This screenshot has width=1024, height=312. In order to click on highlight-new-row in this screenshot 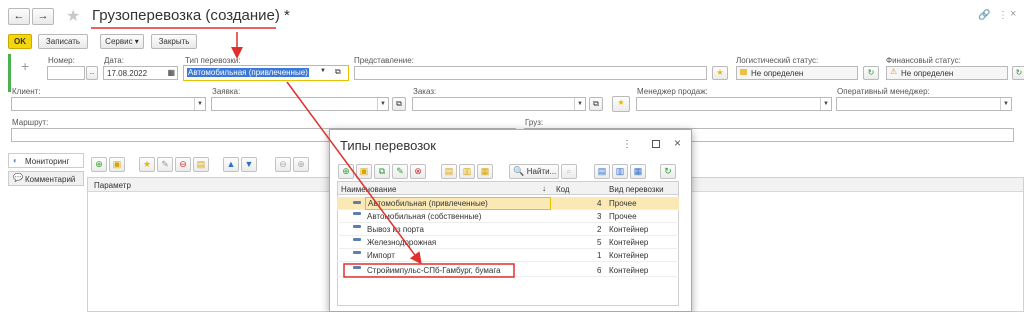, I will do `click(429, 270)`.